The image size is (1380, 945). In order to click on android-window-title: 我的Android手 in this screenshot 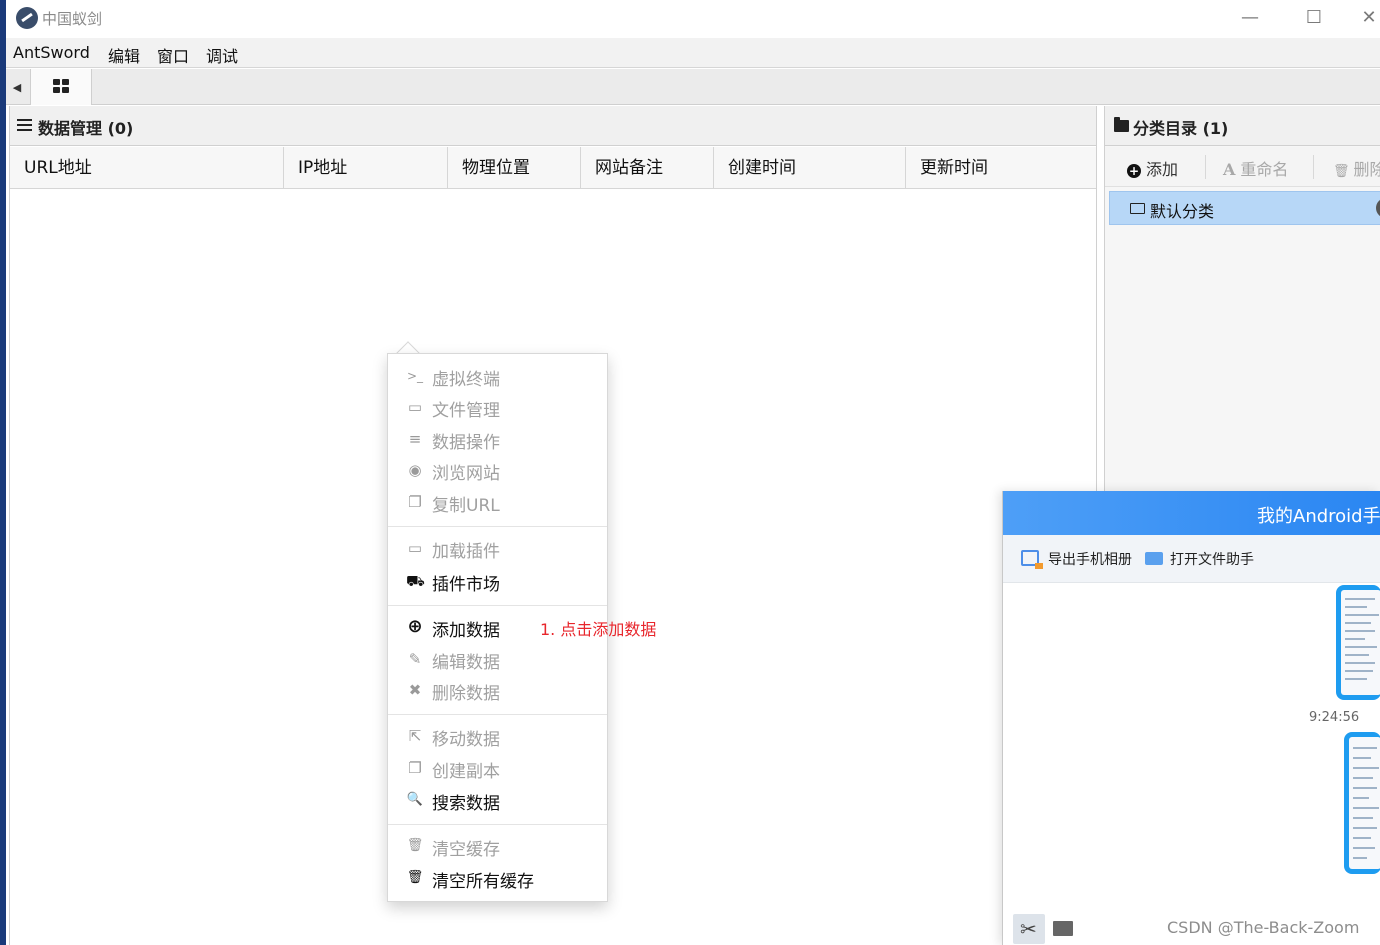, I will do `click(1318, 516)`.